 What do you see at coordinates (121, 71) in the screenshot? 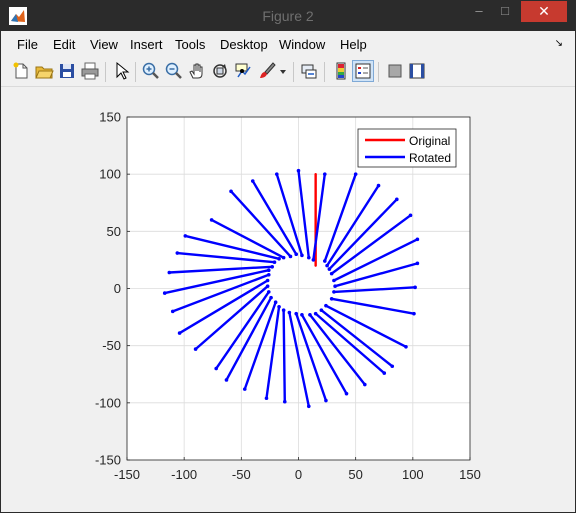
I see `edit-plot-arrow-icon` at bounding box center [121, 71].